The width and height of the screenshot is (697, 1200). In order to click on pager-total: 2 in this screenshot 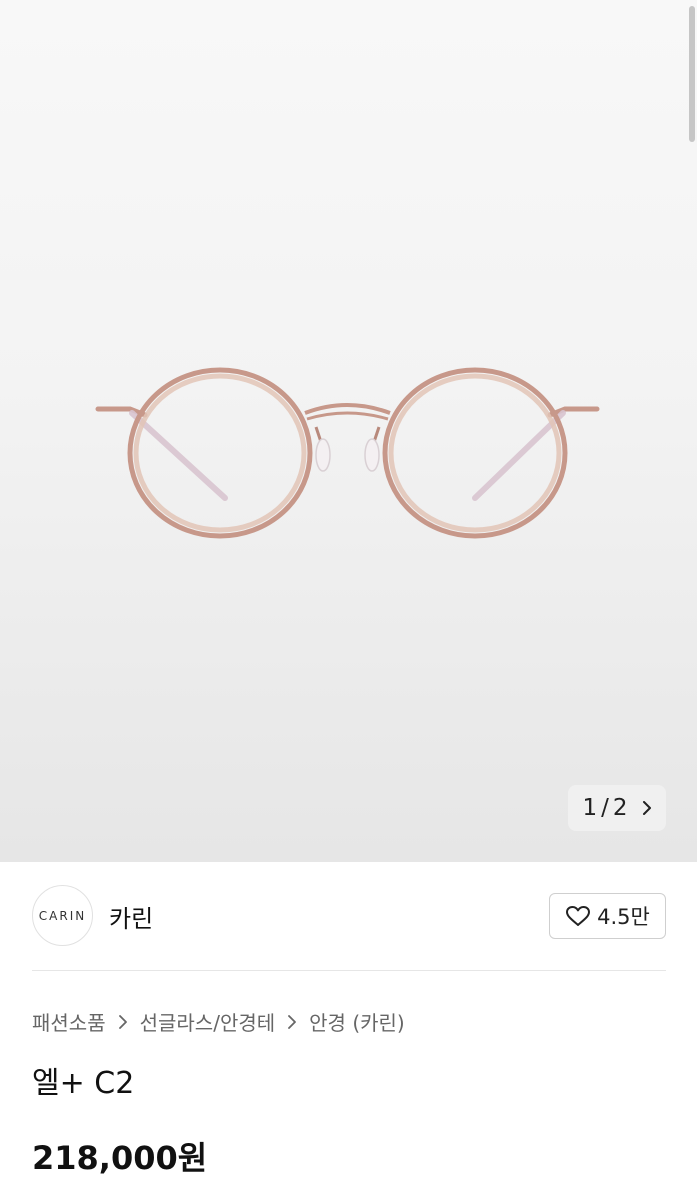, I will do `click(620, 808)`.